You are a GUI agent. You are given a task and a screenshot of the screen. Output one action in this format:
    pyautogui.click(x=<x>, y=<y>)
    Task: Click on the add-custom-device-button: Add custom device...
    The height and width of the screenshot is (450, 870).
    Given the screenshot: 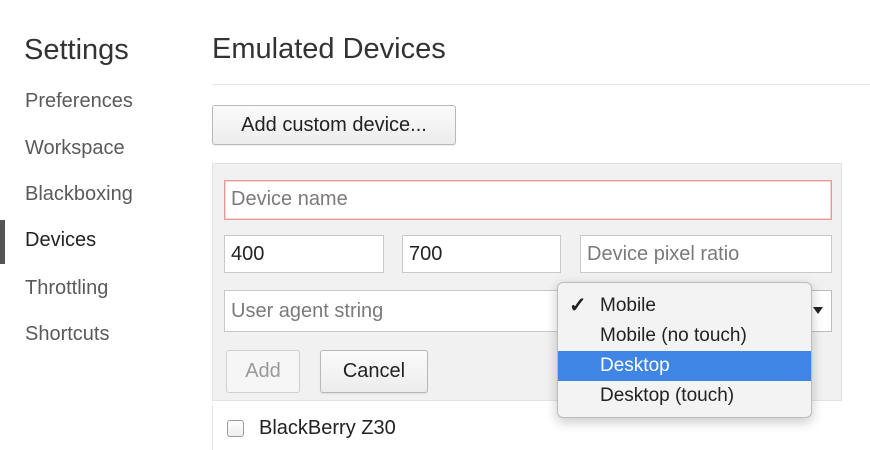 What is the action you would take?
    pyautogui.click(x=334, y=125)
    